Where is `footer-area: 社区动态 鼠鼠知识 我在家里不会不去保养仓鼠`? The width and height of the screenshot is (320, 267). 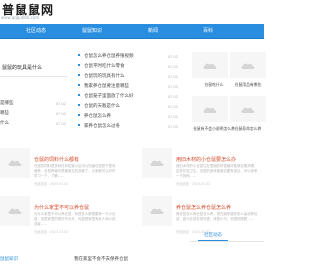 footer-area: 社区动态 鼠鼠知识 我在家里不会不去保养仓鼠 is located at coordinates (132, 248).